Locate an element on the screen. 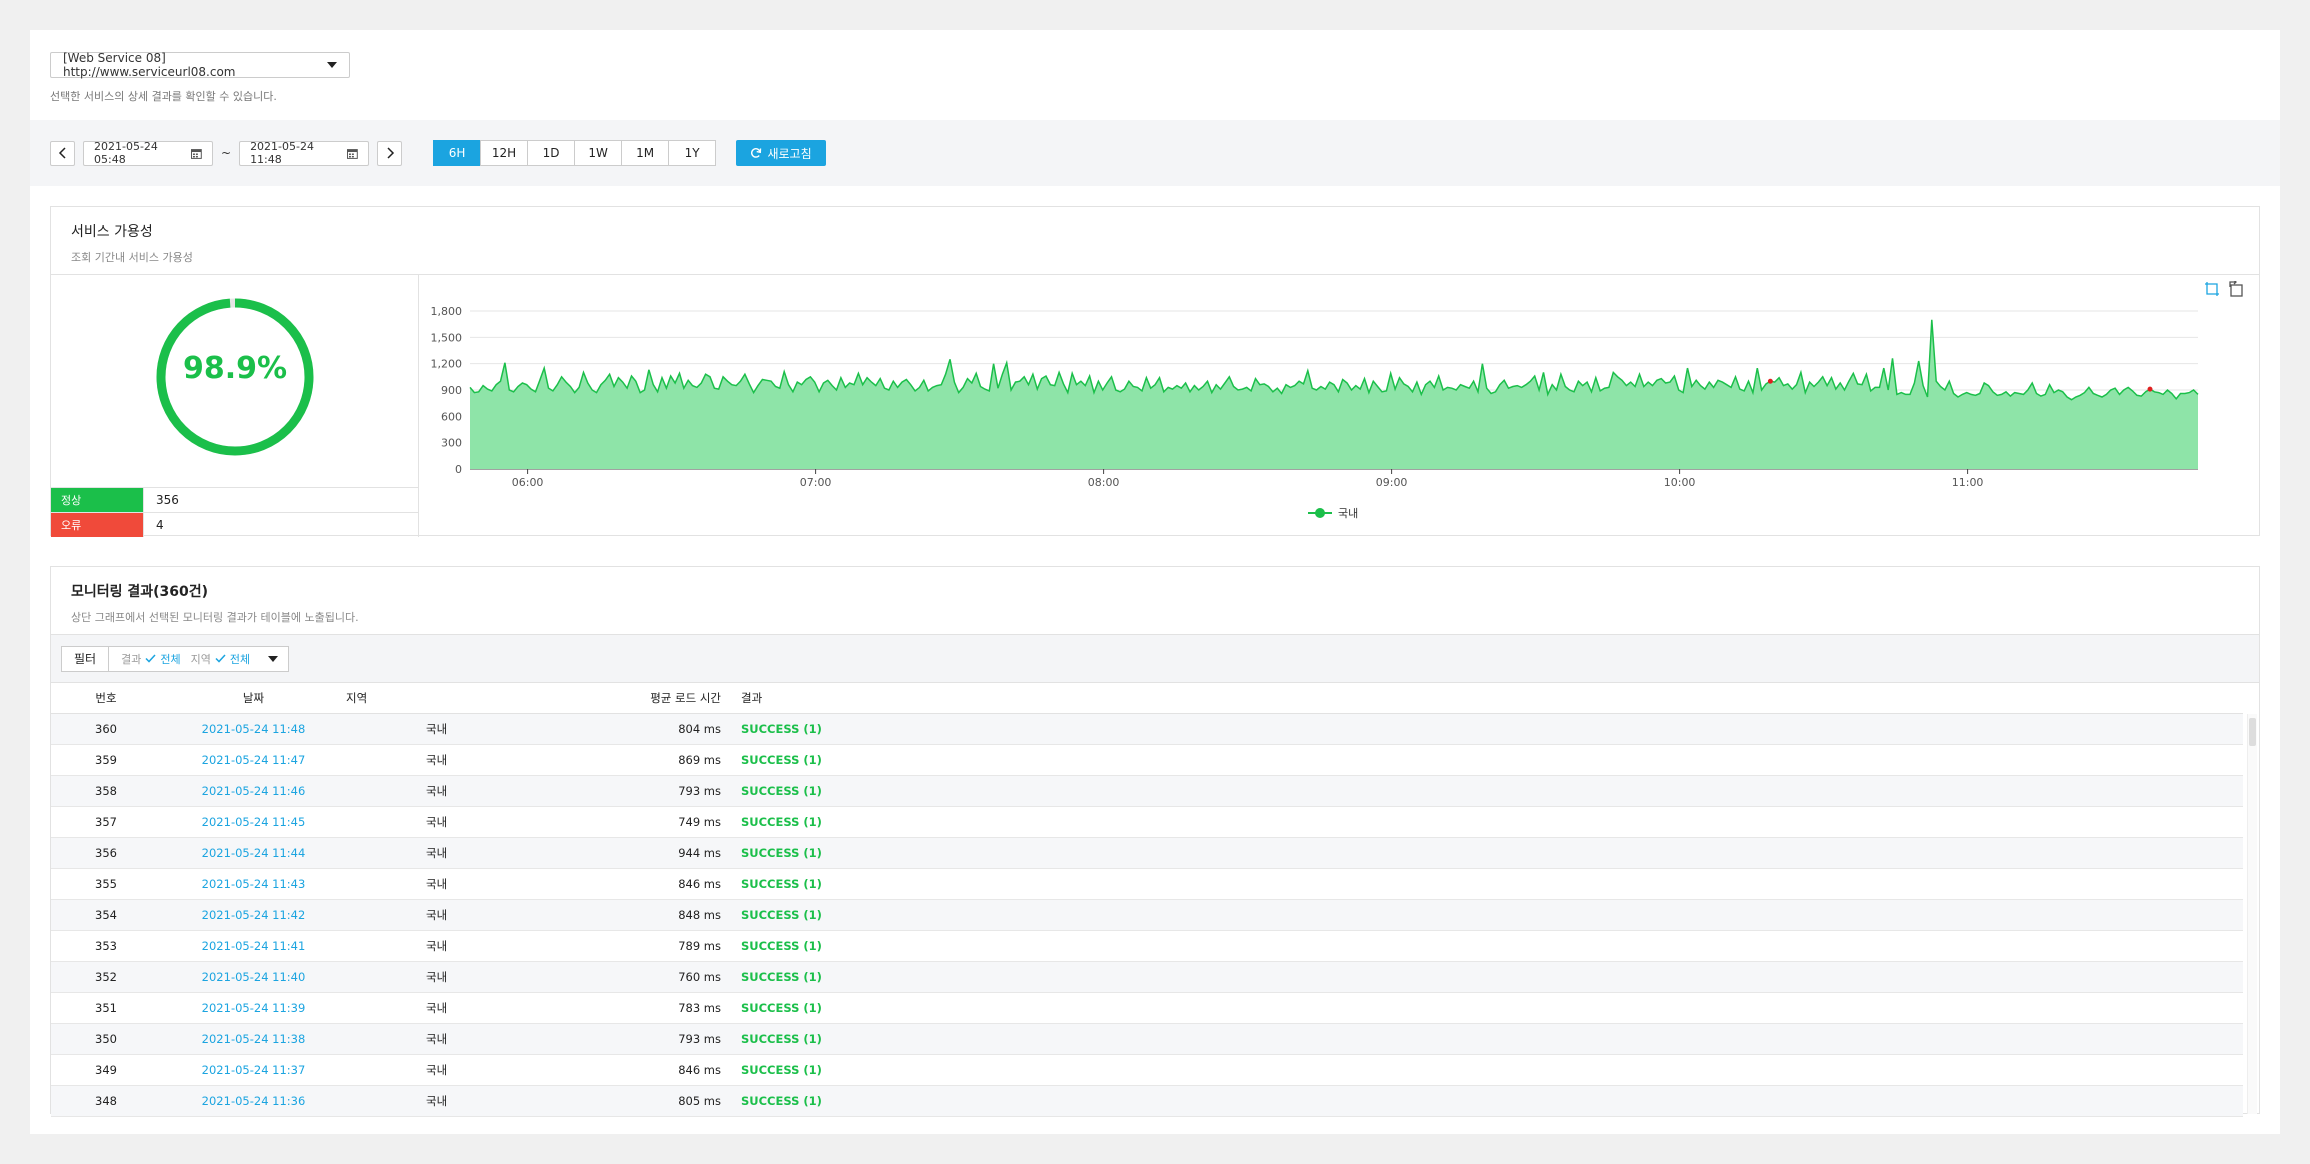  legend-marker is located at coordinates (1320, 513).